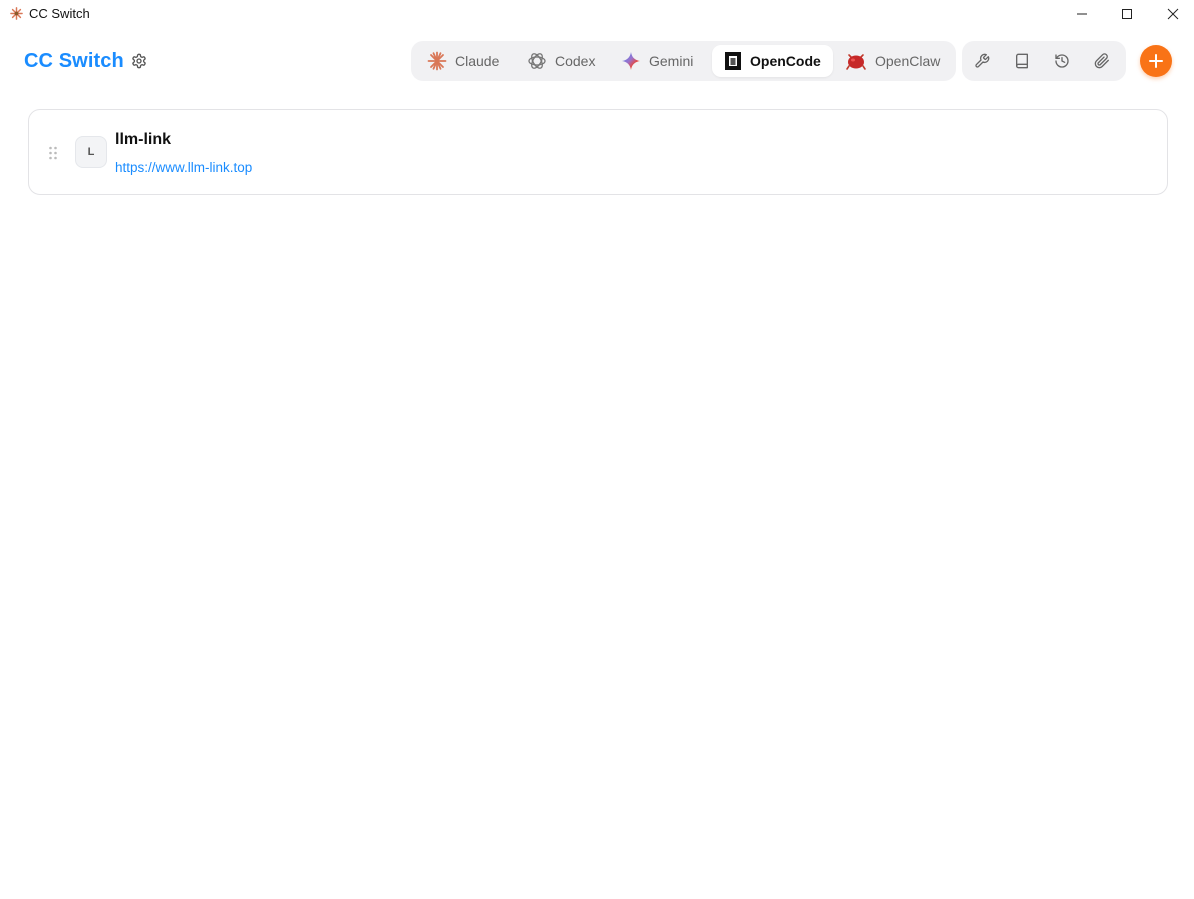  I want to click on app-tabs: Claude Codex Gemini OpenCode OpenClaw, so click(683, 61).